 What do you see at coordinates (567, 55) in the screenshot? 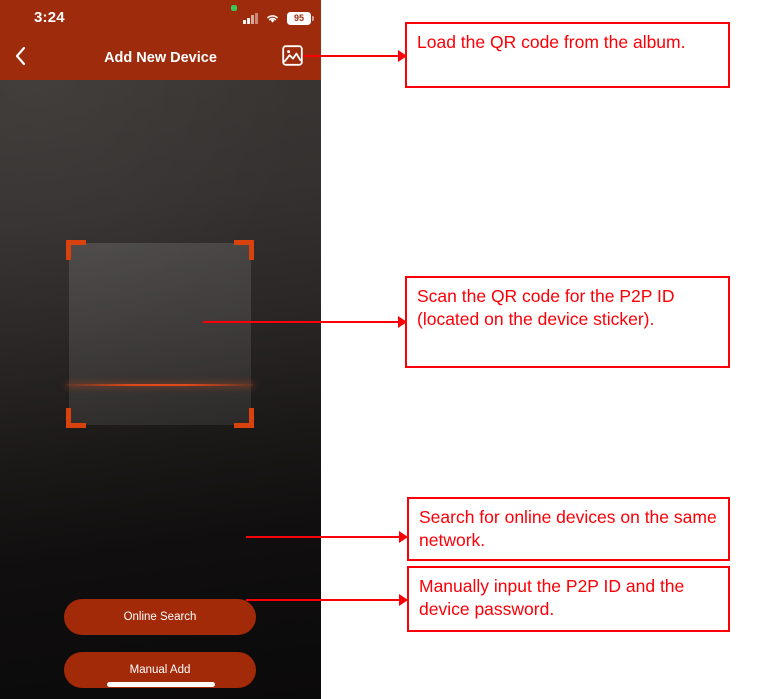
I see `annotation-callout: Load the QR code from the album.` at bounding box center [567, 55].